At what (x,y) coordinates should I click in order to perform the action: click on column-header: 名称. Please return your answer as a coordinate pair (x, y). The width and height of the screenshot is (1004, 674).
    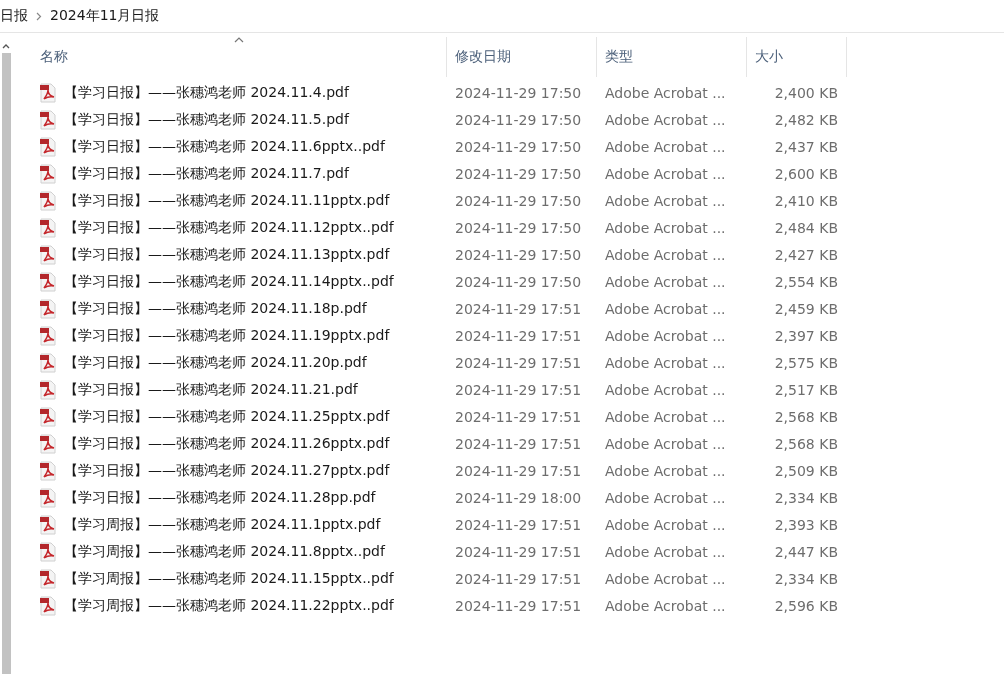
    Looking at the image, I should click on (239, 57).